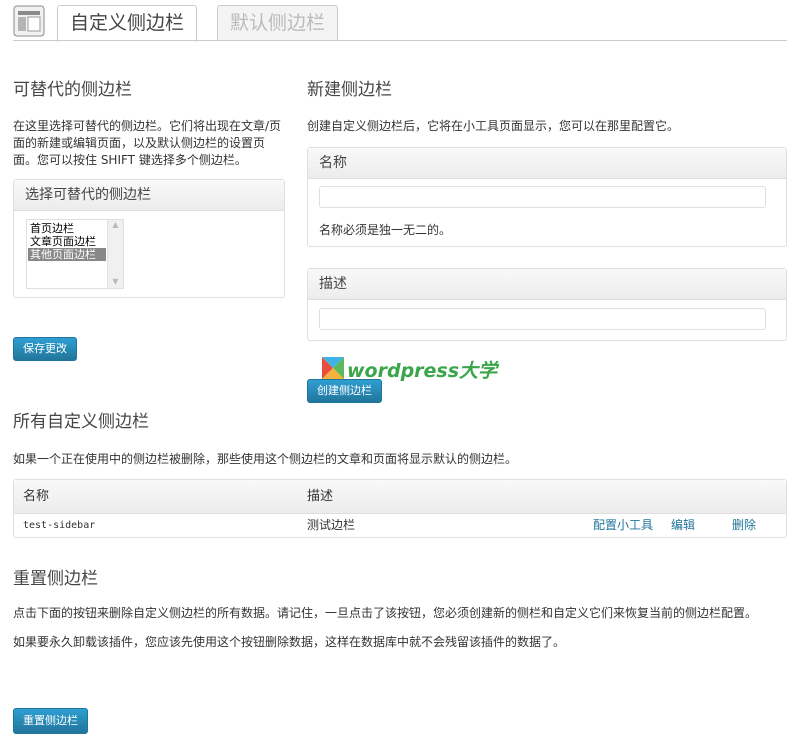  I want to click on wordpress-daxue-logo-icon, so click(333, 368).